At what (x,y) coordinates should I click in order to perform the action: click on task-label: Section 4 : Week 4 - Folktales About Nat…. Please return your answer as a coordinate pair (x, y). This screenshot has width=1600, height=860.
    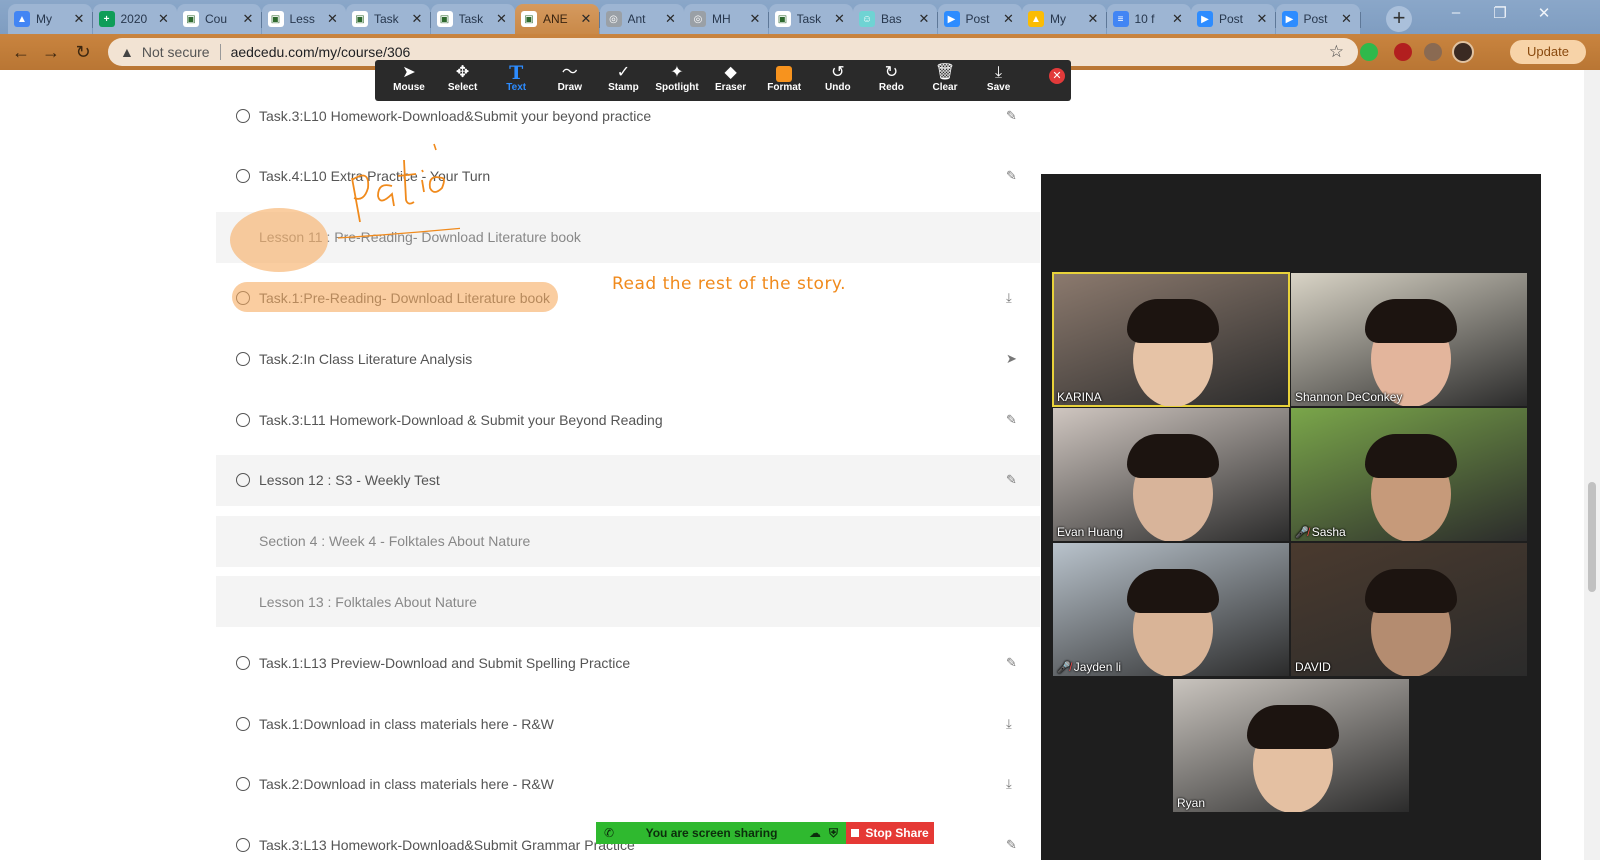
    Looking at the image, I should click on (394, 541).